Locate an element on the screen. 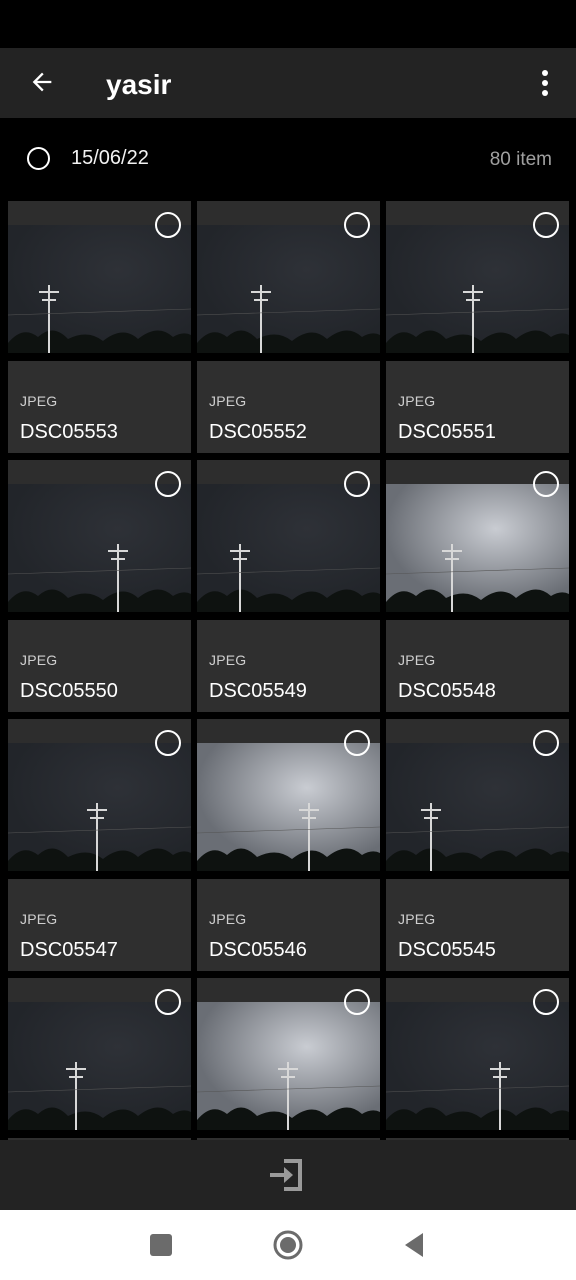 The image size is (576, 1280). select-all-checkbox is located at coordinates (38, 158).